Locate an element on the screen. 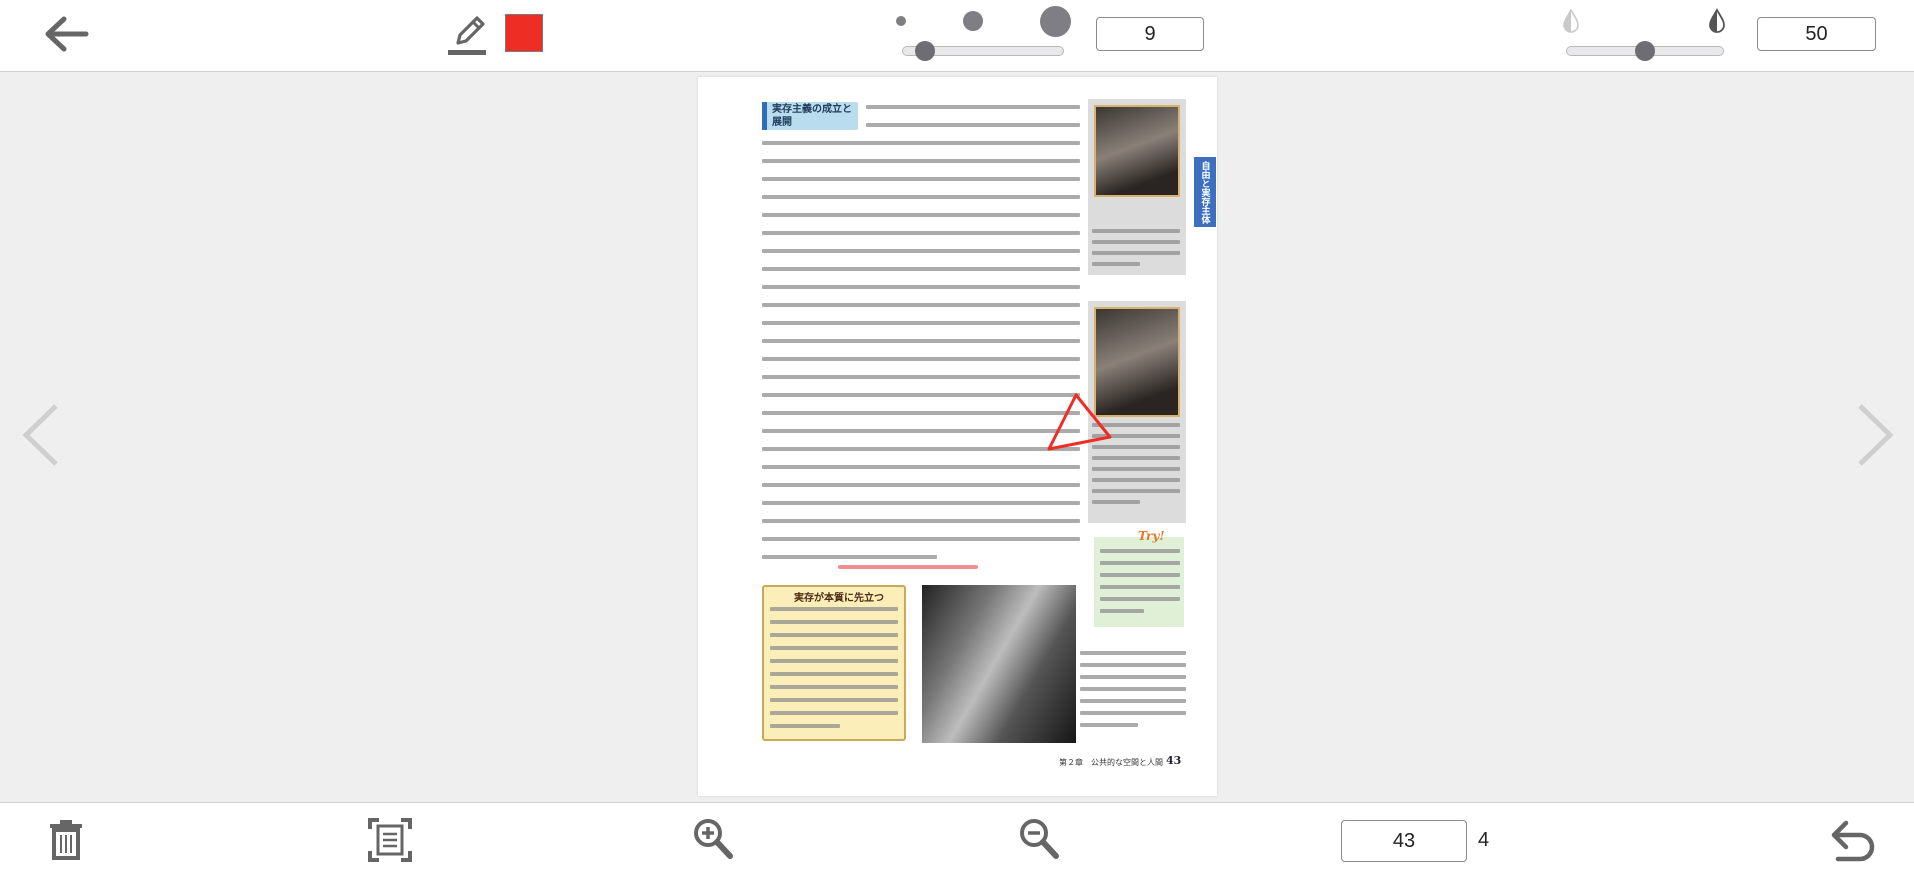  top-toolbar: 9 50 is located at coordinates (957, 36).